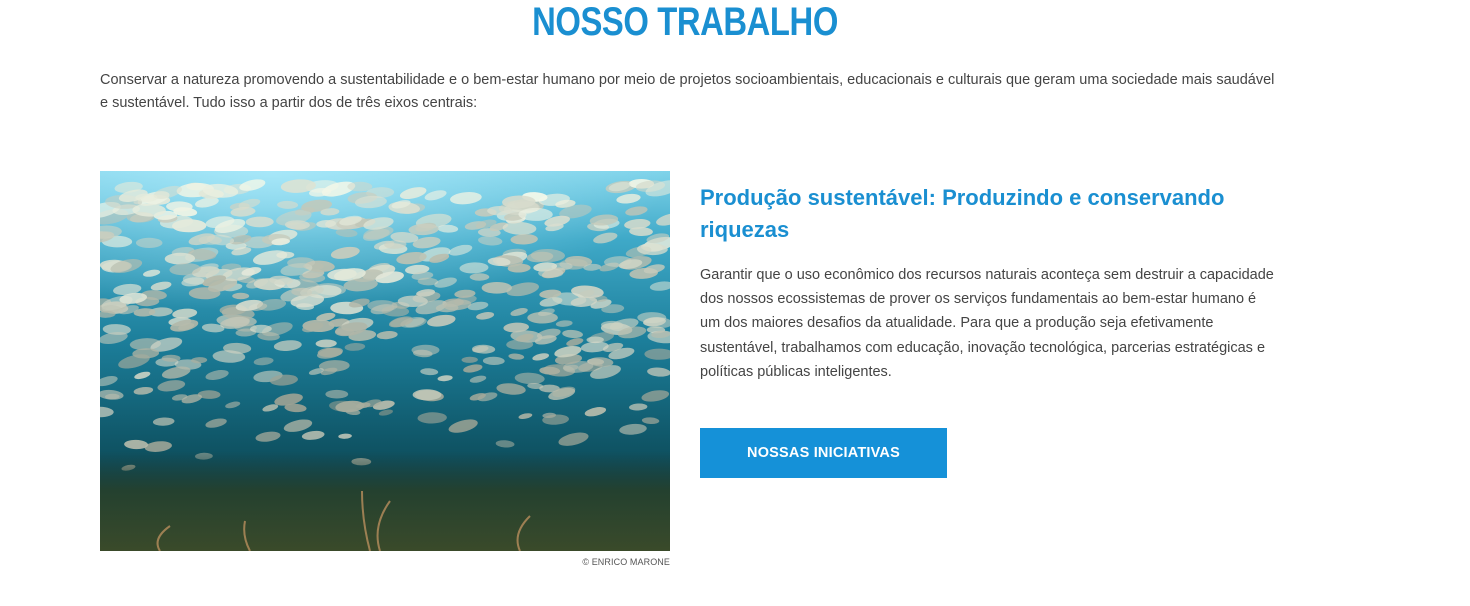 This screenshot has height=606, width=1470. What do you see at coordinates (685, 22) in the screenshot?
I see `section-title: NOSSO TRABALHO` at bounding box center [685, 22].